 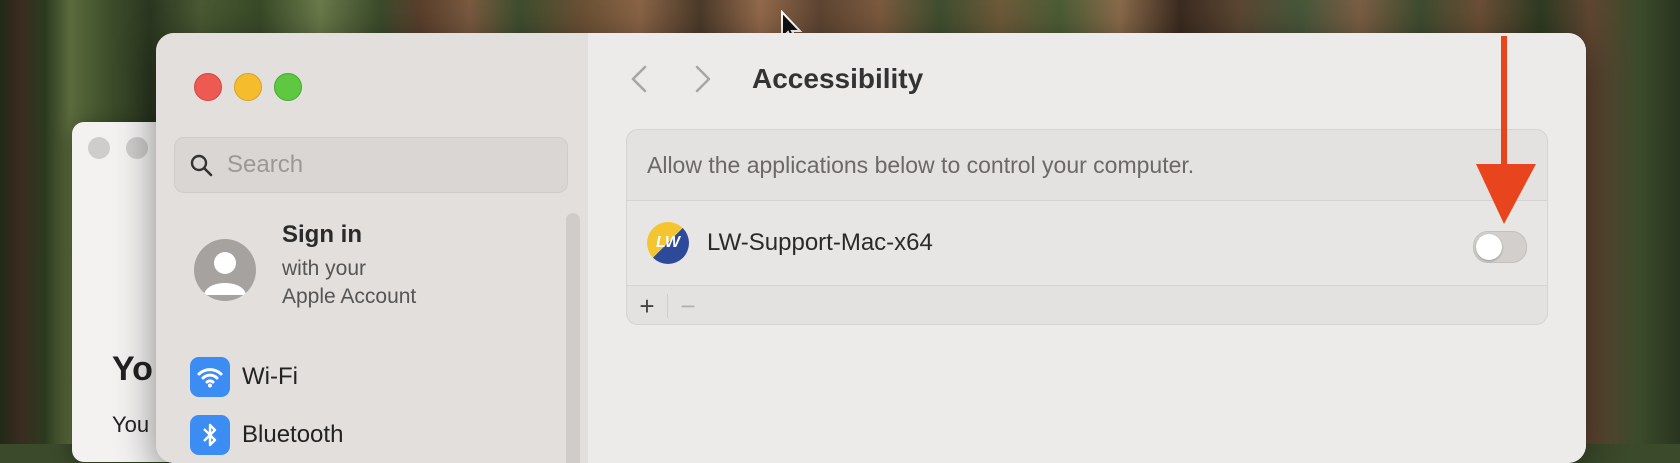 I want to click on zoom-button, so click(x=288, y=87).